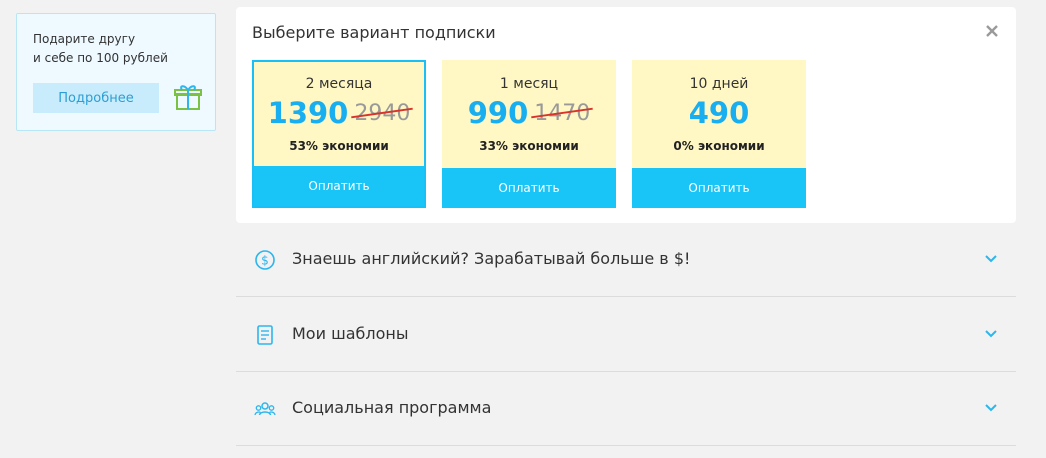  What do you see at coordinates (96, 98) in the screenshot?
I see `promo-details-button: Подробнее` at bounding box center [96, 98].